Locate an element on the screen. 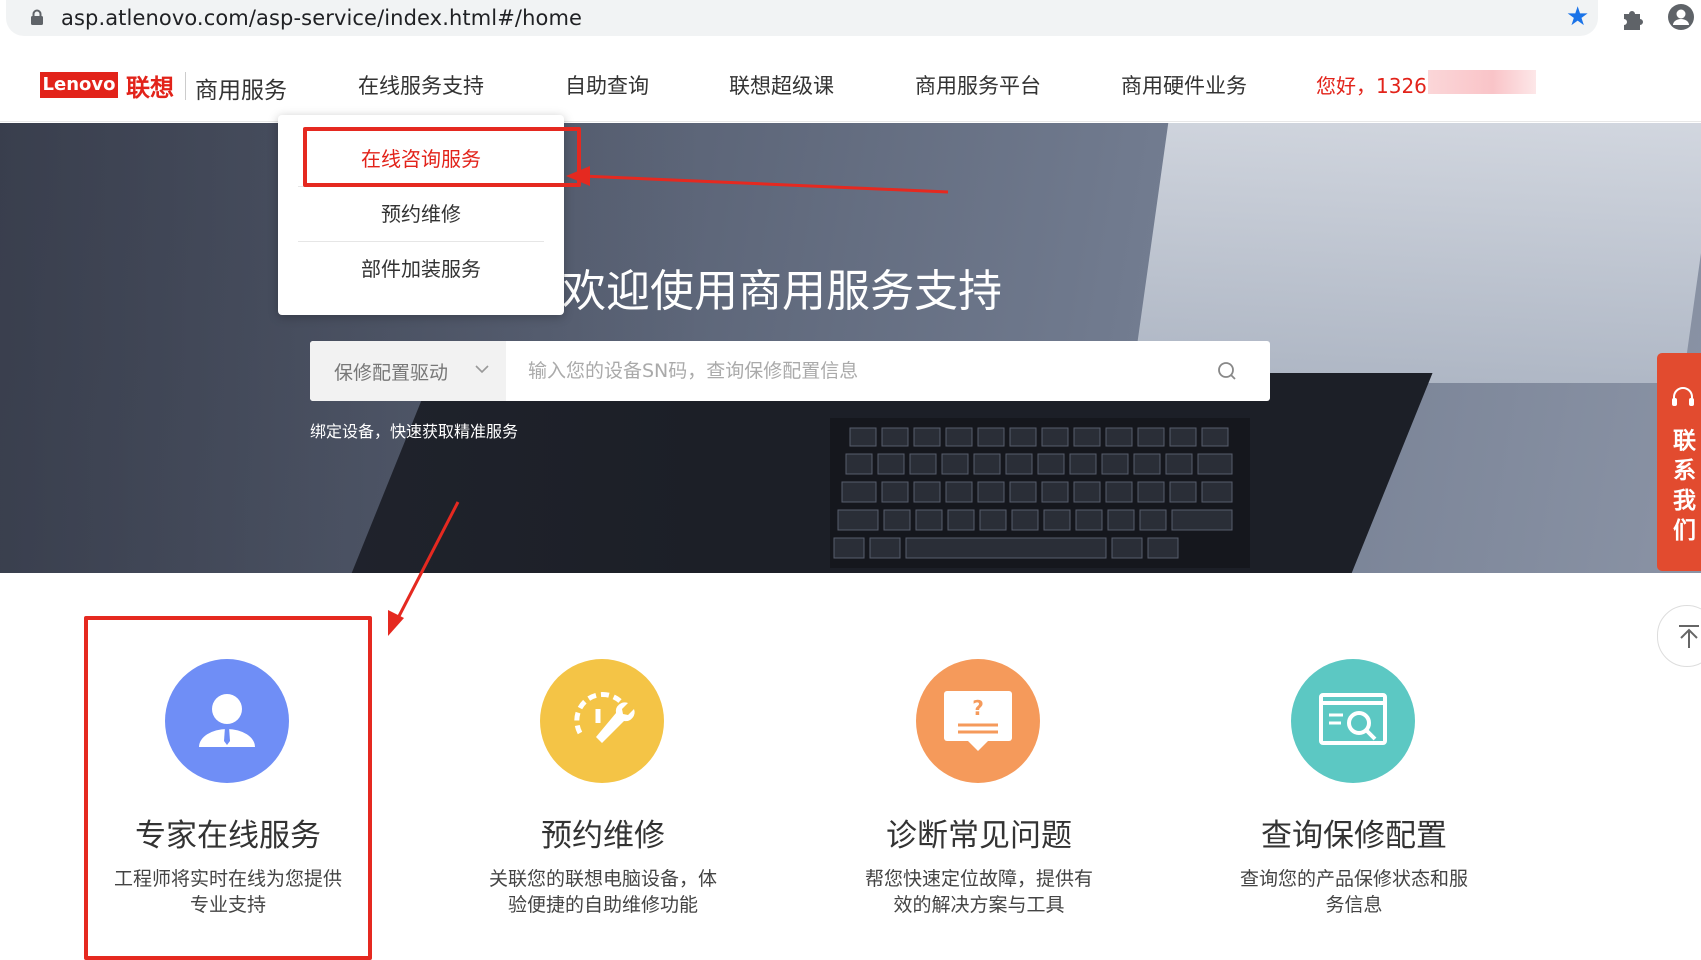  sn-search-input is located at coordinates (868, 371).